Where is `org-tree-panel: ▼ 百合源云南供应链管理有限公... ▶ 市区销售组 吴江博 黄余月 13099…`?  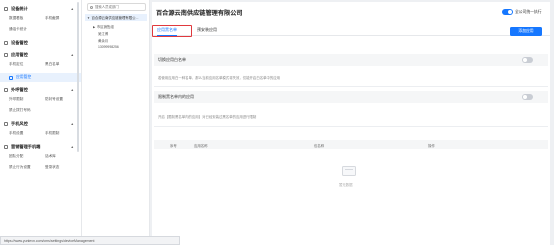
org-tree-panel: ▼ 百合源云南供应链管理有限公... ▶ 市区销售组 吴江博 黄余月 13099… is located at coordinates (116, 122).